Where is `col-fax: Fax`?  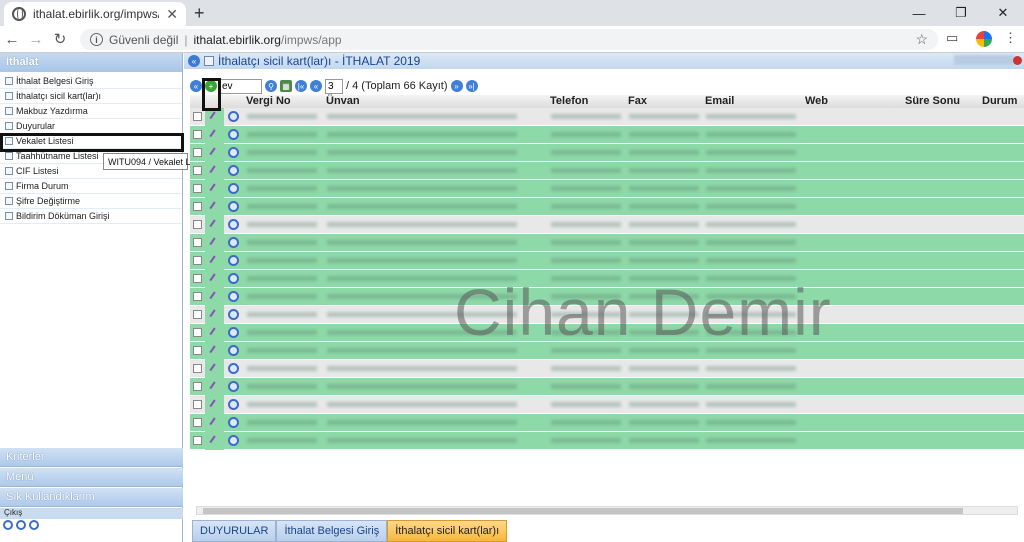 col-fax: Fax is located at coordinates (663, 101).